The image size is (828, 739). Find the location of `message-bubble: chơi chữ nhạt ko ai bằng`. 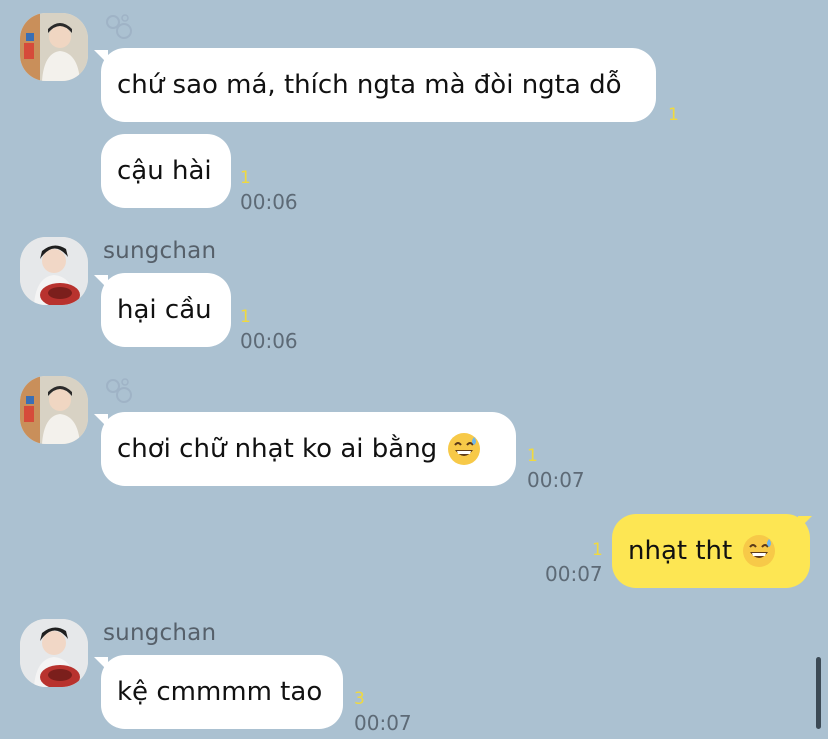

message-bubble: chơi chữ nhạt ko ai bằng is located at coordinates (308, 449).